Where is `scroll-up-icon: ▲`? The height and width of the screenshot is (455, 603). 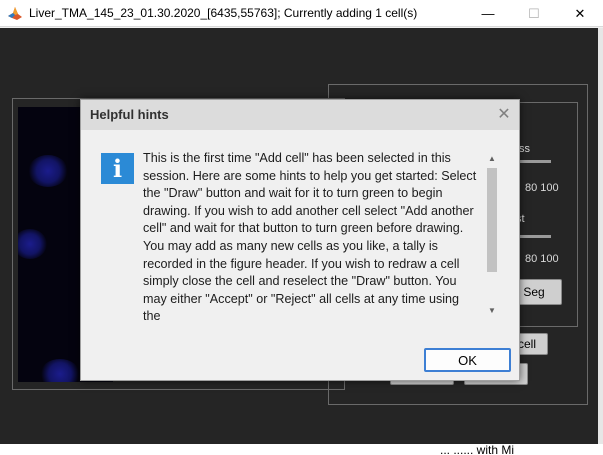
scroll-up-icon: ▲ is located at coordinates (492, 158).